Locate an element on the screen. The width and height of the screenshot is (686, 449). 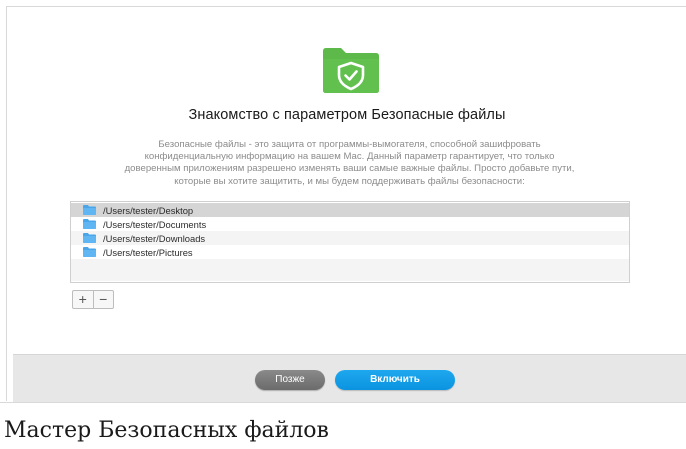
add-path-button: + is located at coordinates (83, 299).